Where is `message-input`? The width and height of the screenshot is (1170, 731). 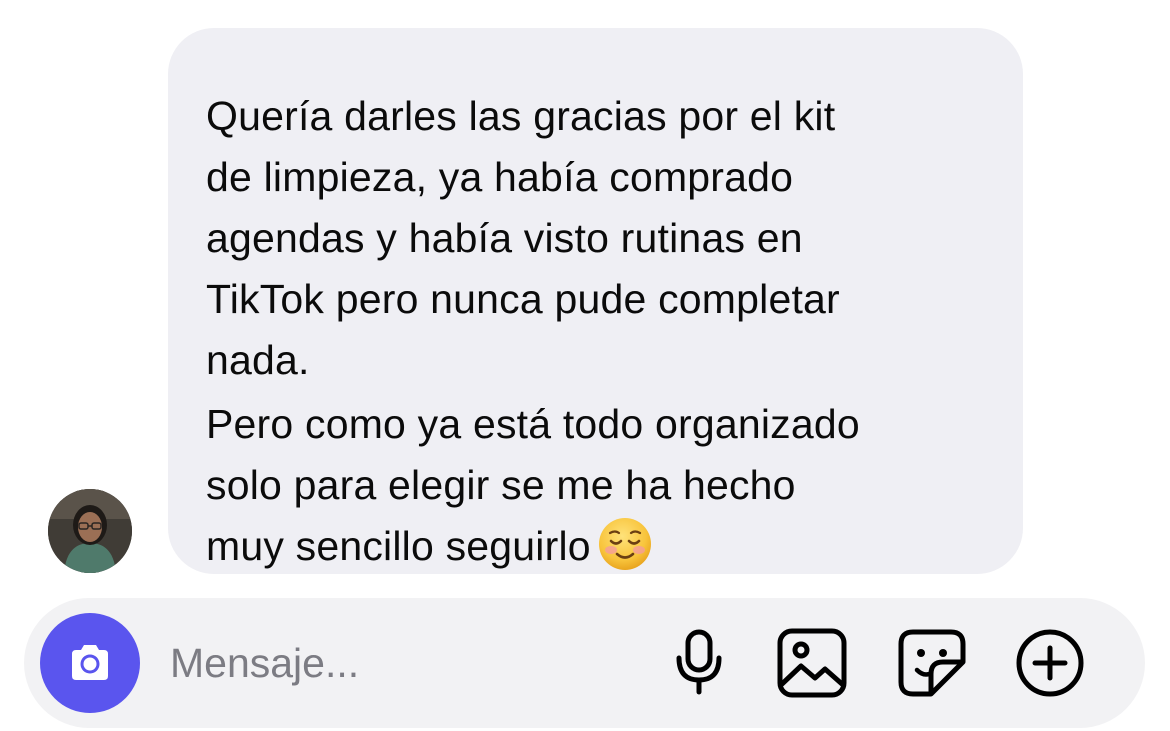 message-input is located at coordinates (400, 663).